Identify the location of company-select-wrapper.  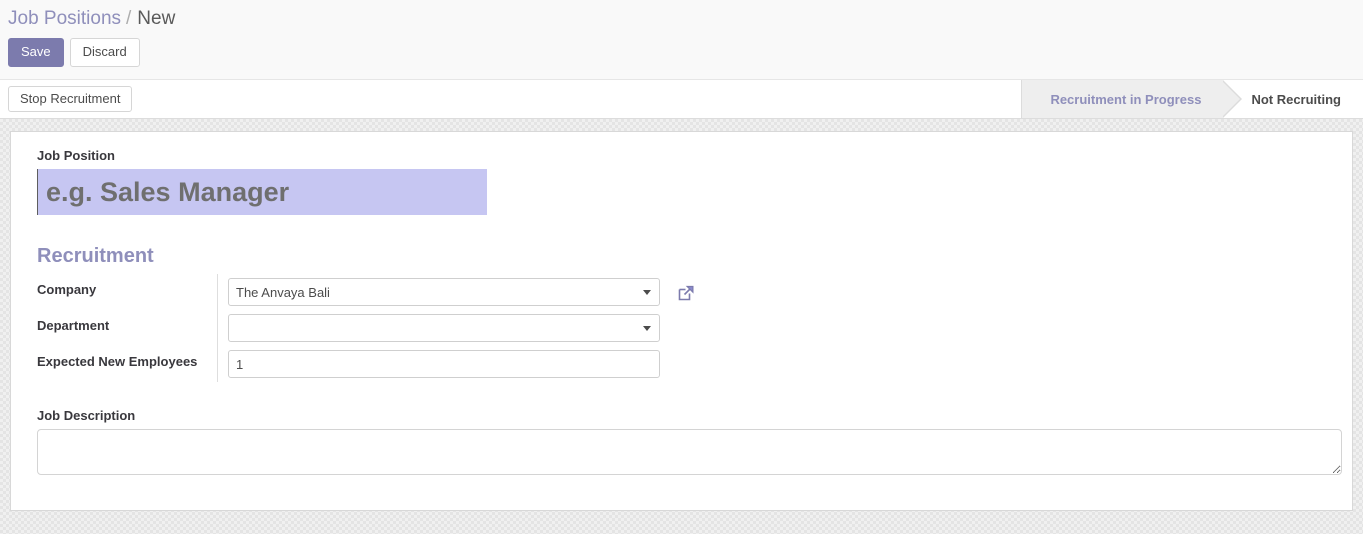
(444, 292).